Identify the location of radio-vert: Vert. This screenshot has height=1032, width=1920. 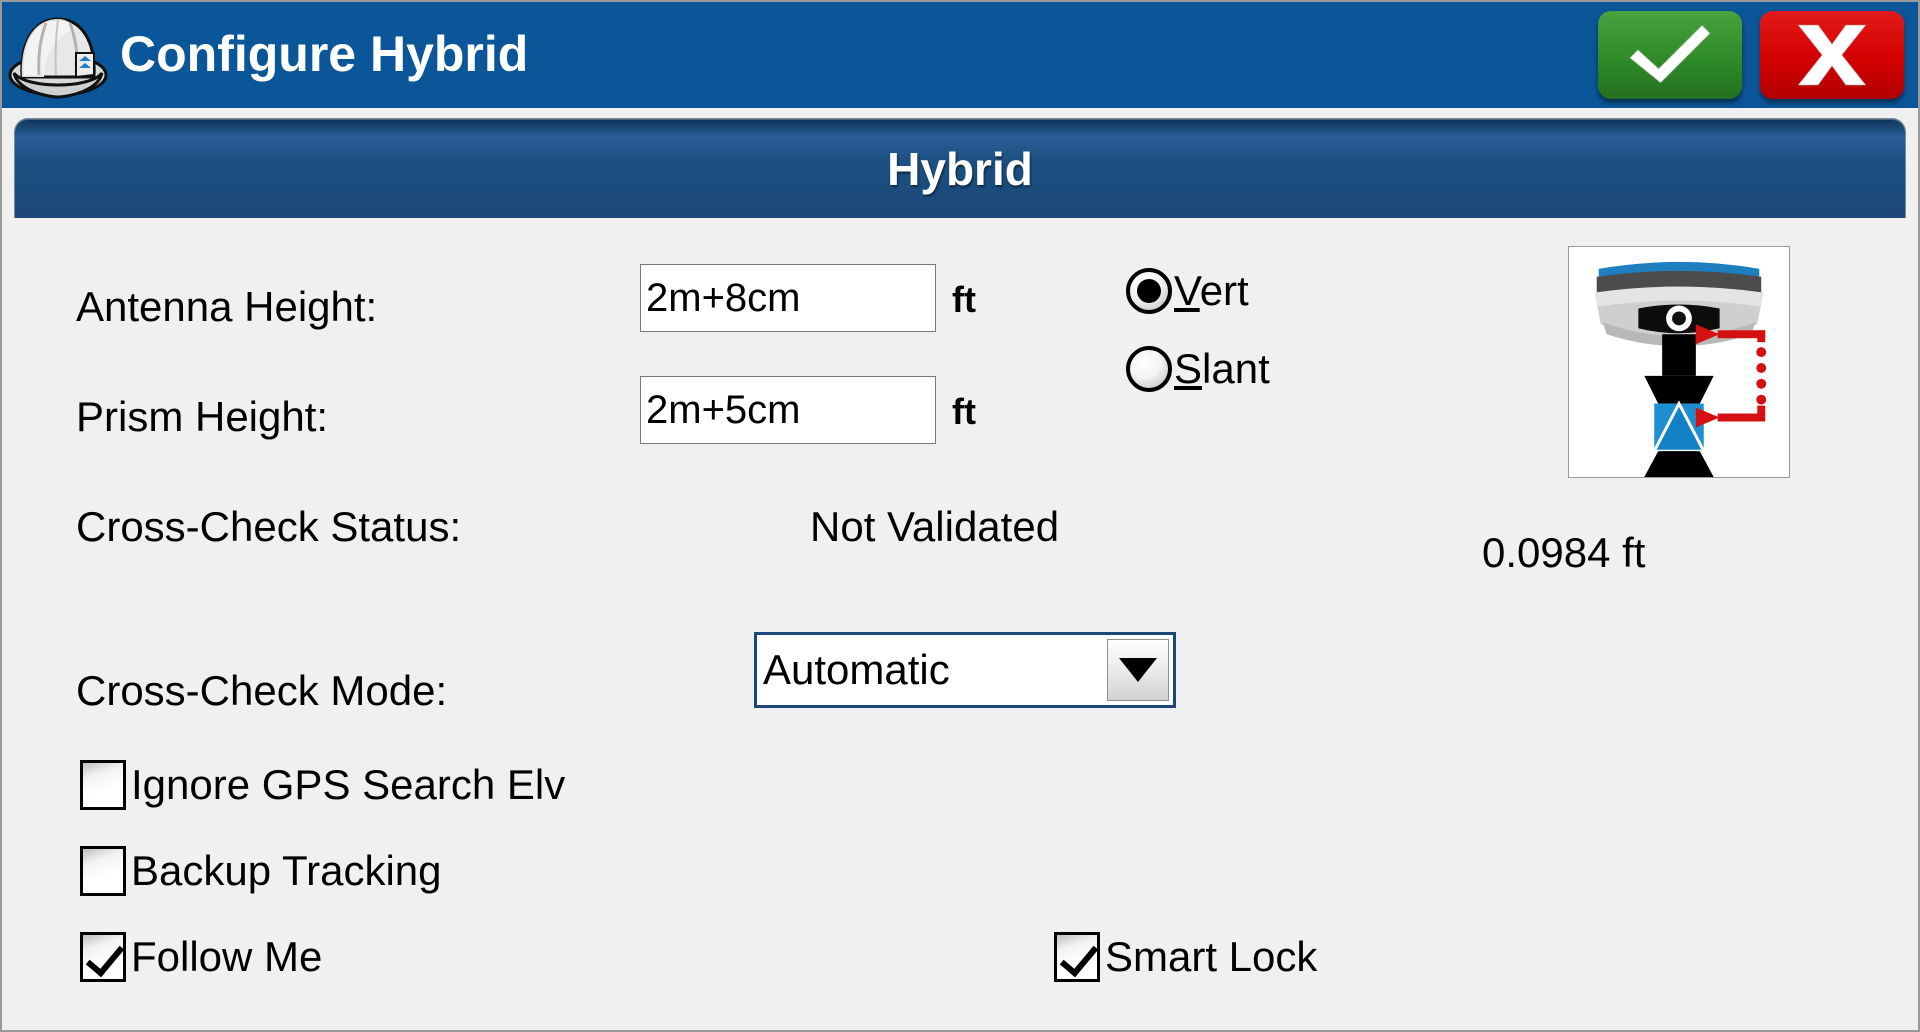
(1187, 291).